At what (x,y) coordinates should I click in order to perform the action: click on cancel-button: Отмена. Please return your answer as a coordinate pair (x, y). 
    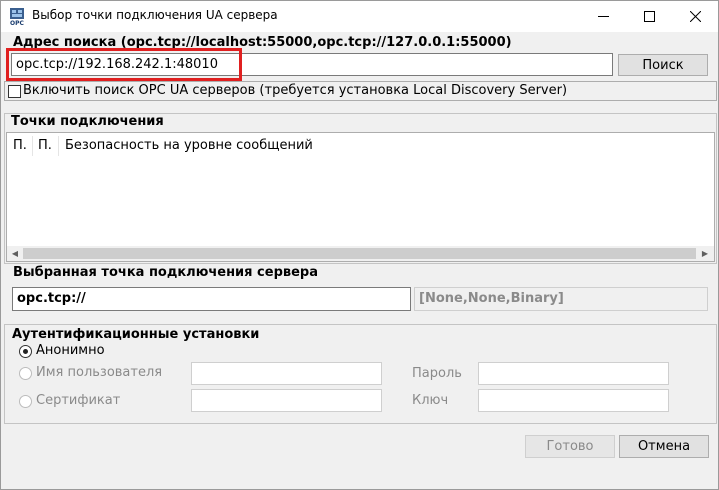
    Looking at the image, I should click on (664, 446).